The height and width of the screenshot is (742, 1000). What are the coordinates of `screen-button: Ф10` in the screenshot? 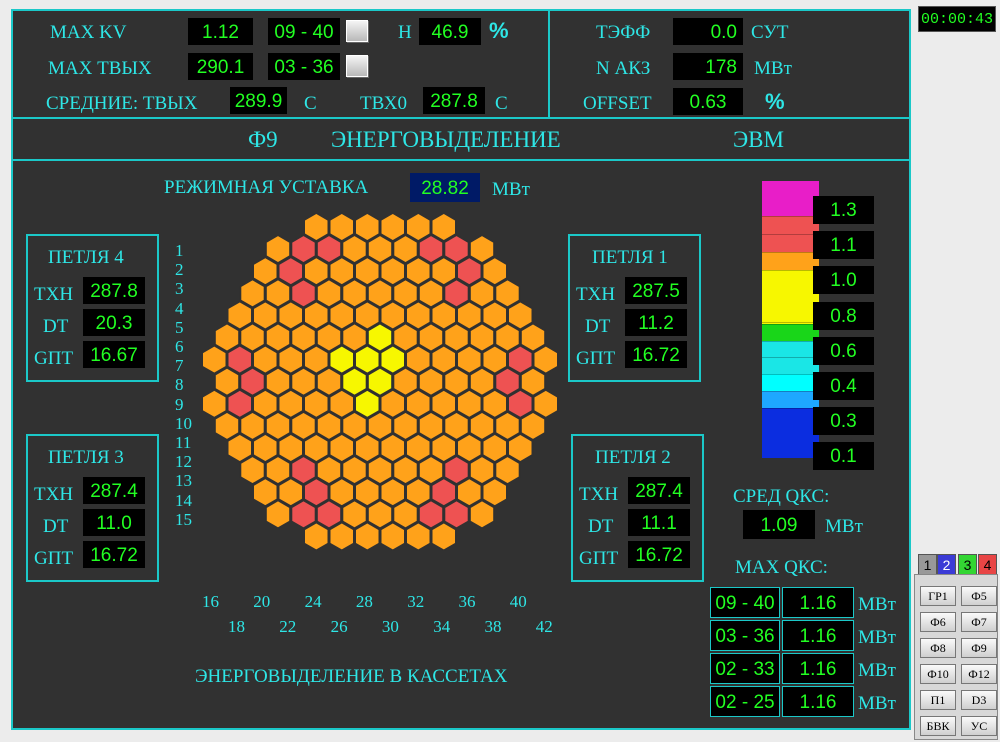 It's located at (938, 674).